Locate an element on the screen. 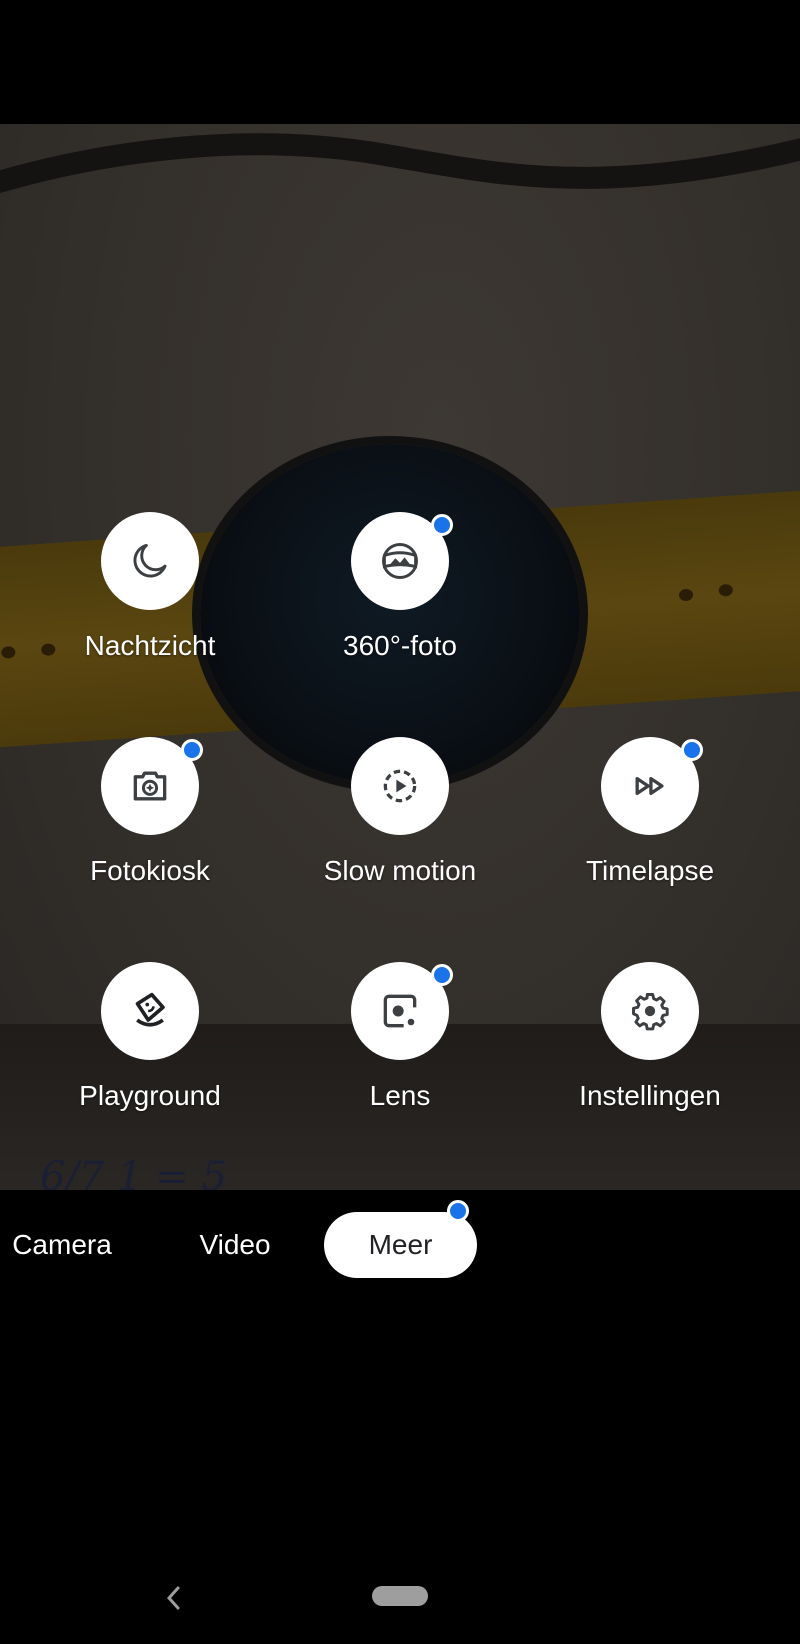  photobooth-icon is located at coordinates (150, 786).